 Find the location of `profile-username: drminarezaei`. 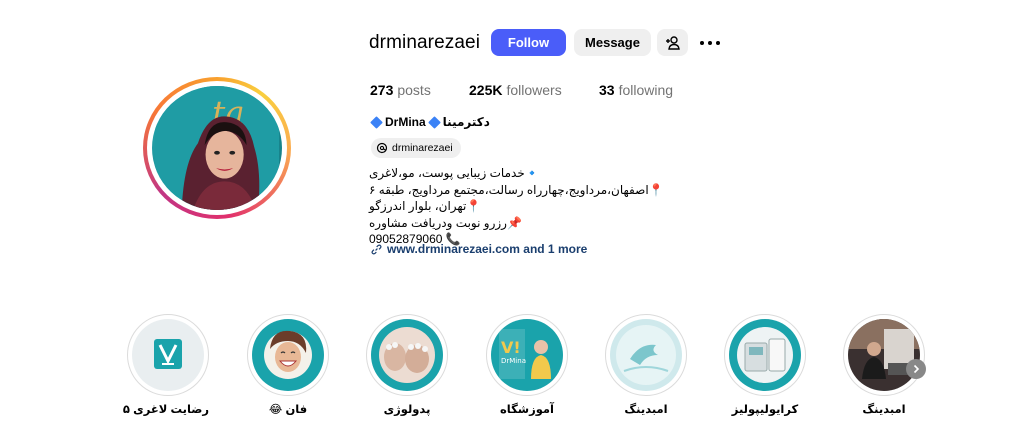

profile-username: drminarezaei is located at coordinates (425, 42).